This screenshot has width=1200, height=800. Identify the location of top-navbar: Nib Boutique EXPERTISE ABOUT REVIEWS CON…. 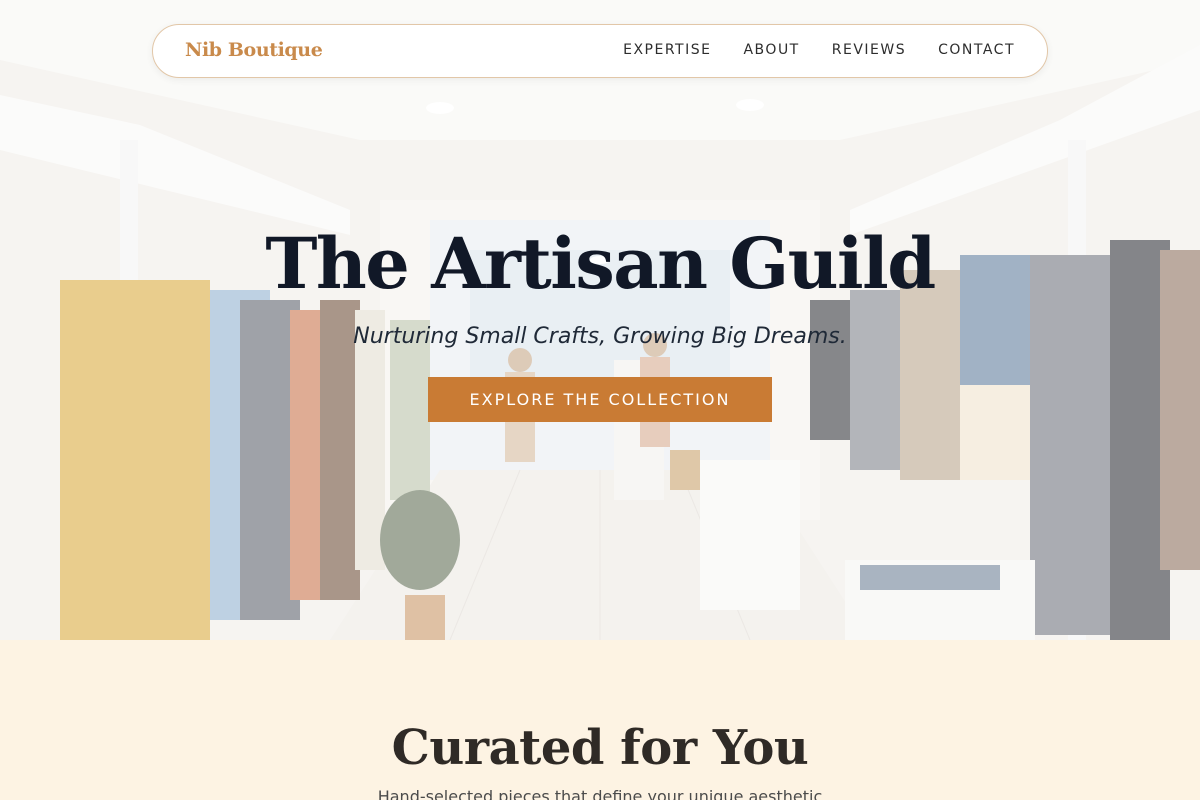
(600, 51).